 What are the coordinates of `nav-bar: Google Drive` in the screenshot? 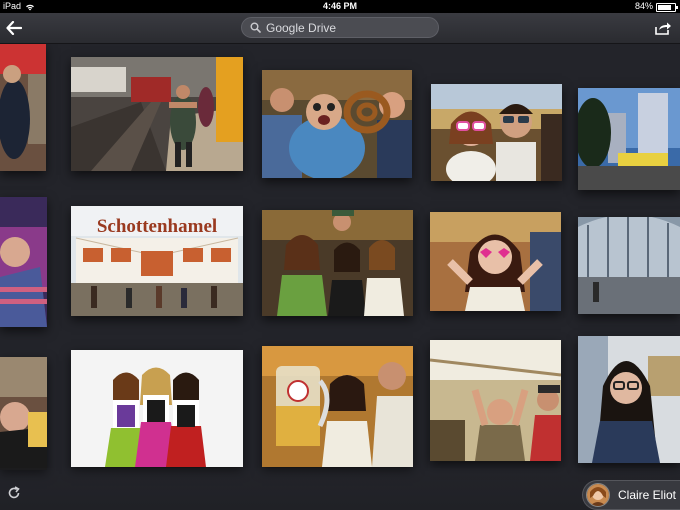 It's located at (340, 28).